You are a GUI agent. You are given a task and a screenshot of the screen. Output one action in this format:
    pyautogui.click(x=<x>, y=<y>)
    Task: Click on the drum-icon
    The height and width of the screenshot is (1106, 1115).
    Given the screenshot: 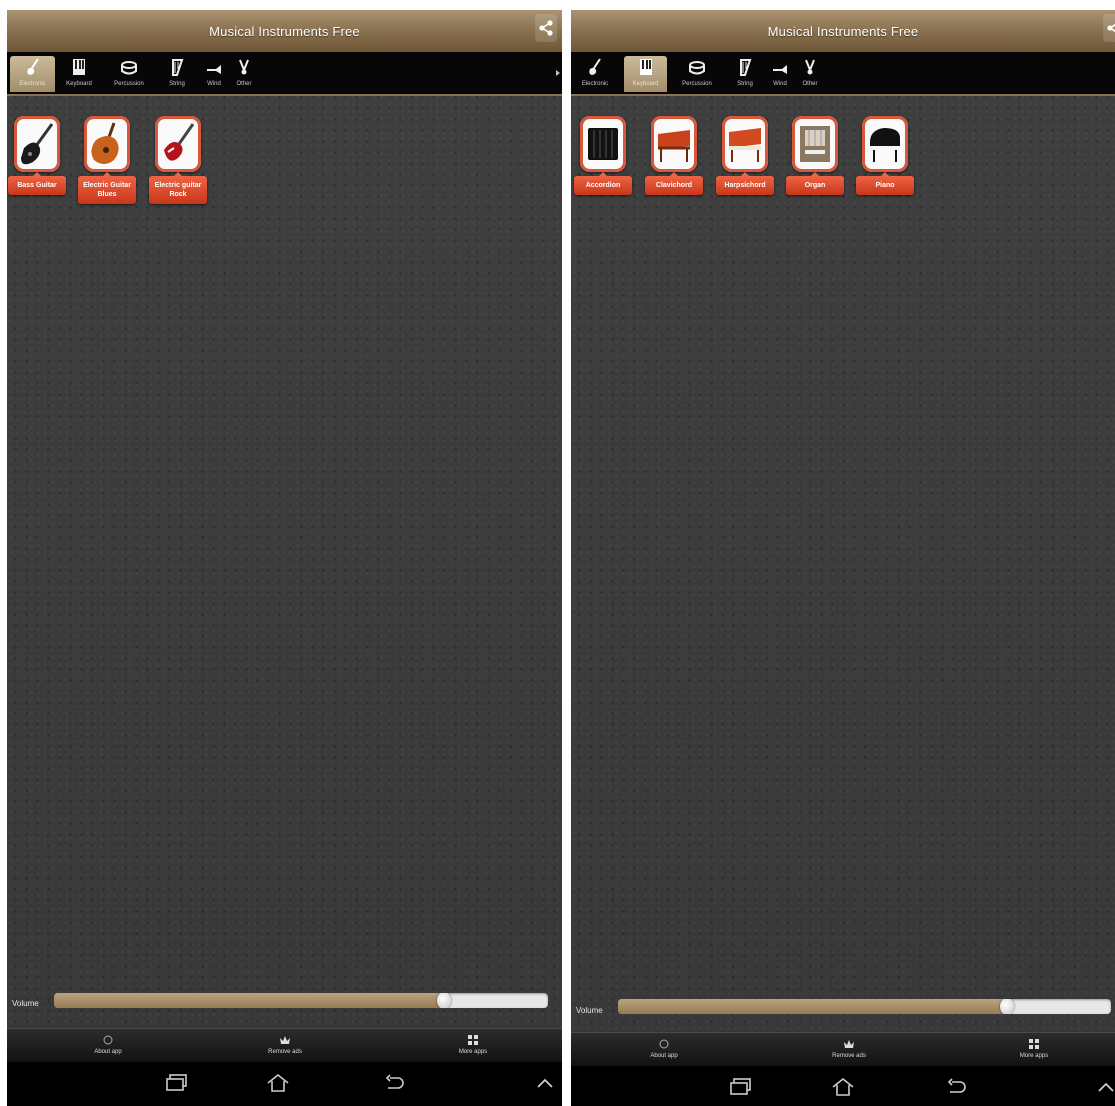 What is the action you would take?
    pyautogui.click(x=697, y=66)
    